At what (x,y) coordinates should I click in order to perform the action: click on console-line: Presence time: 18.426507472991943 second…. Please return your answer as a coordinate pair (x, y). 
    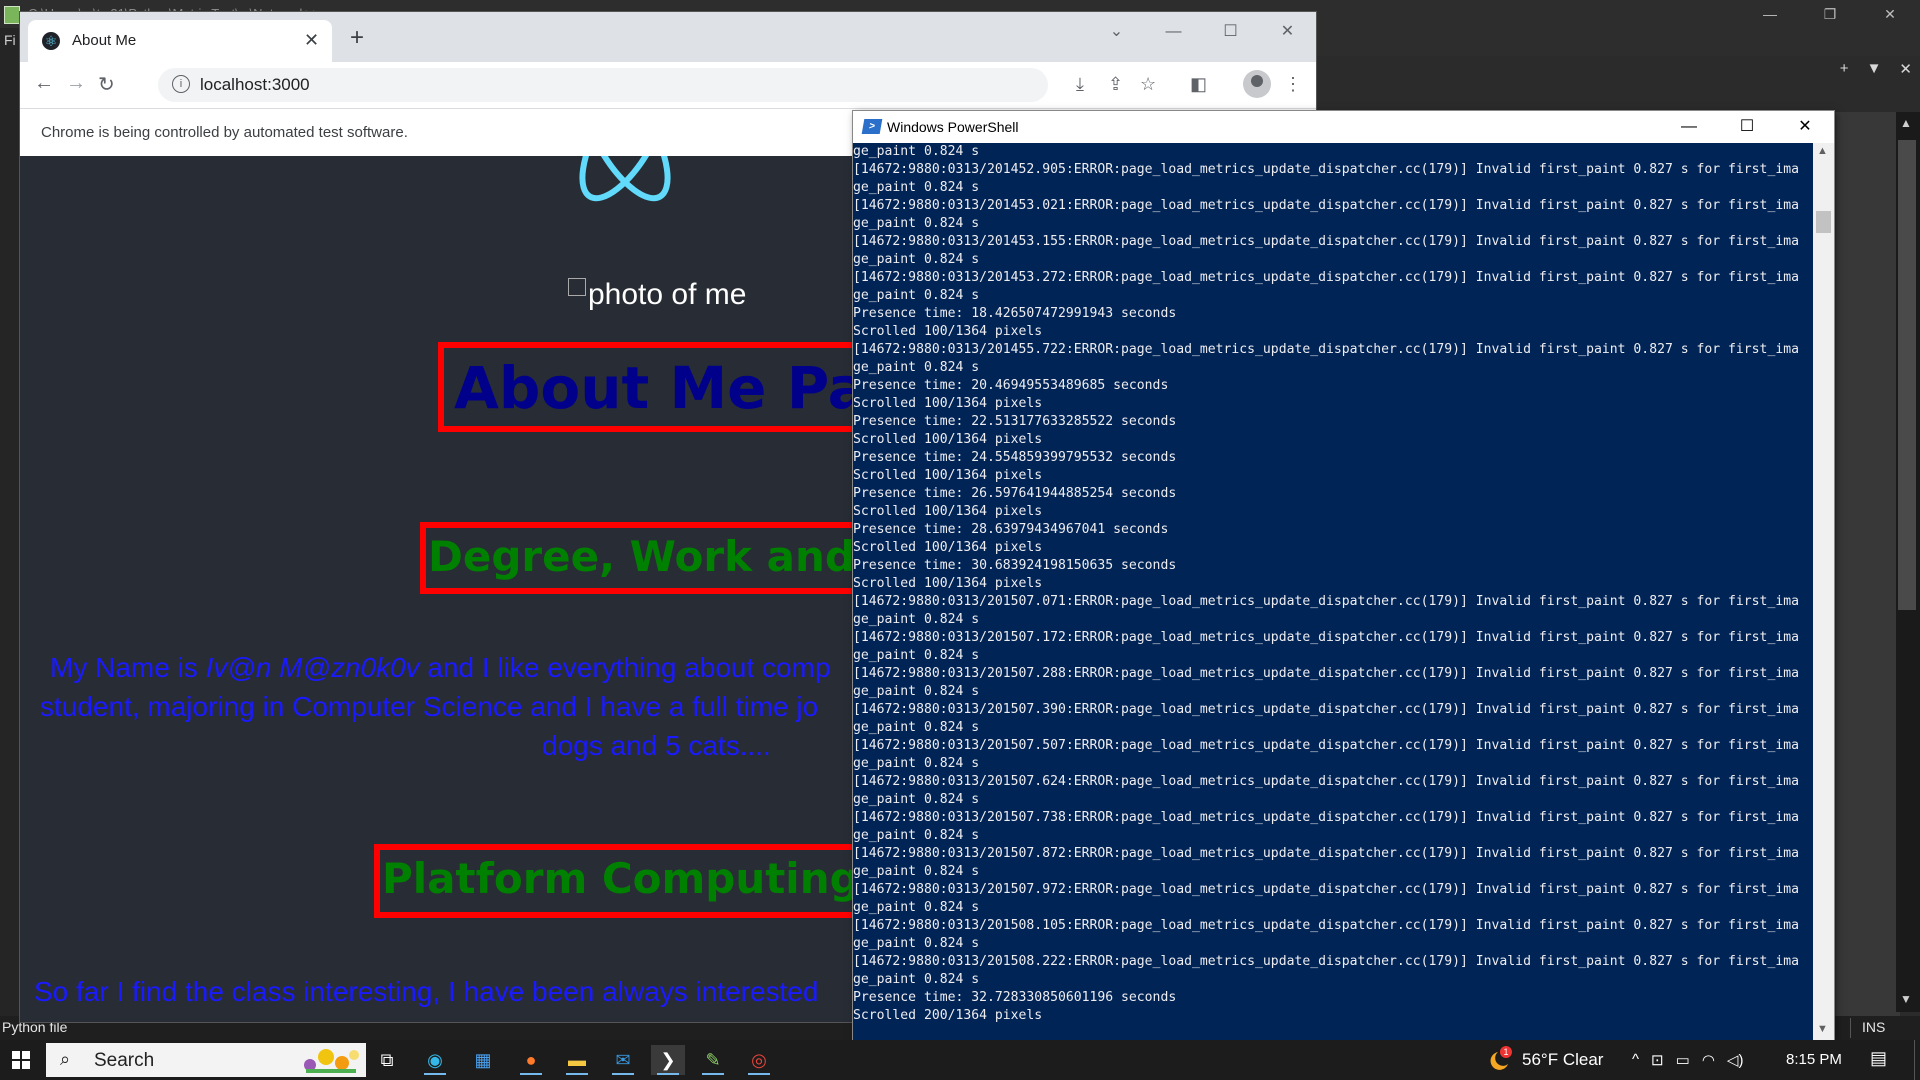
    Looking at the image, I should click on (1015, 313).